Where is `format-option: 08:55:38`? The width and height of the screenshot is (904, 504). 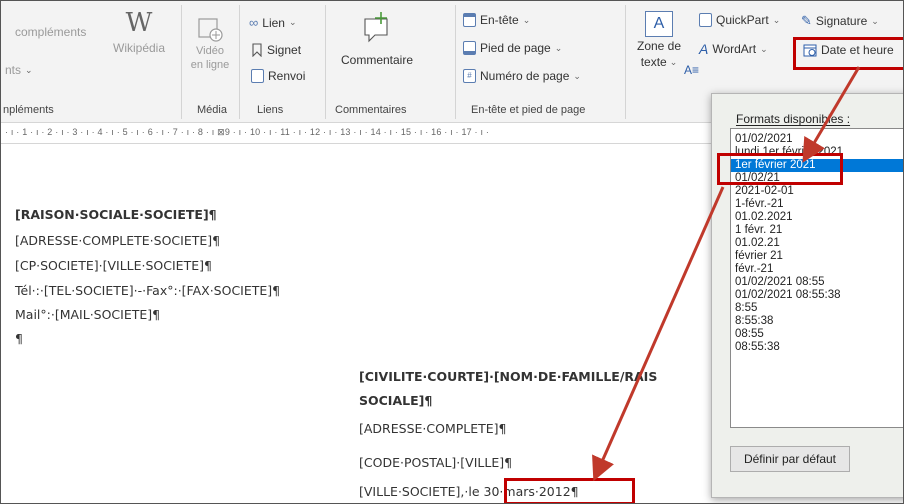 format-option: 08:55:38 is located at coordinates (757, 347).